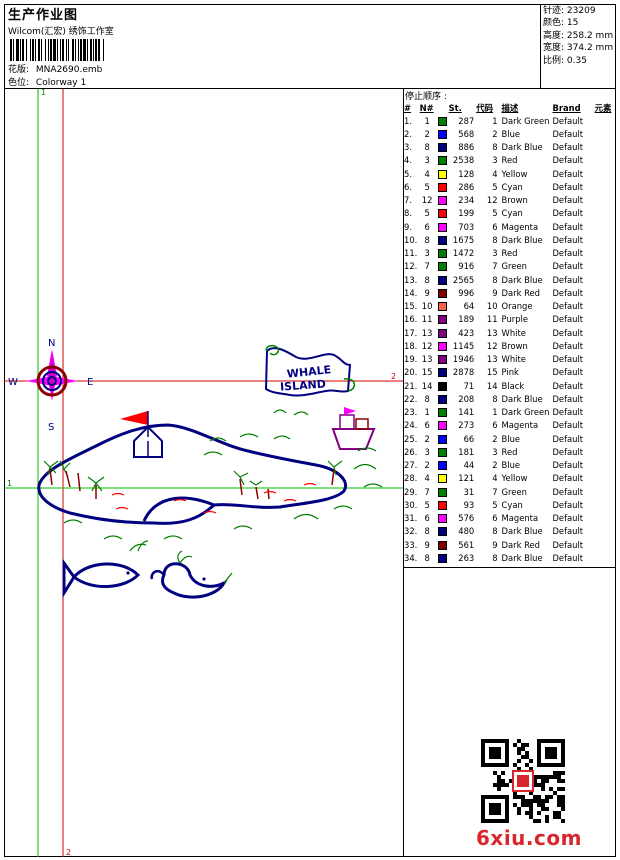  What do you see at coordinates (19, 83) in the screenshot?
I see `colorway-label: 色位:` at bounding box center [19, 83].